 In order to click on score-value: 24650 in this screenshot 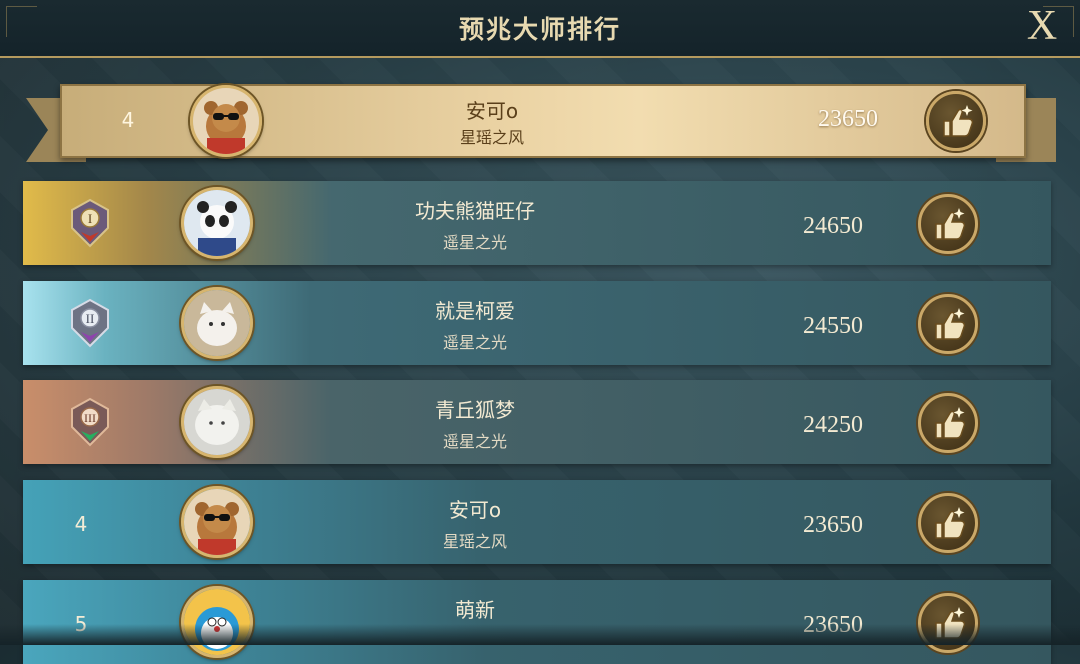, I will do `click(833, 226)`.